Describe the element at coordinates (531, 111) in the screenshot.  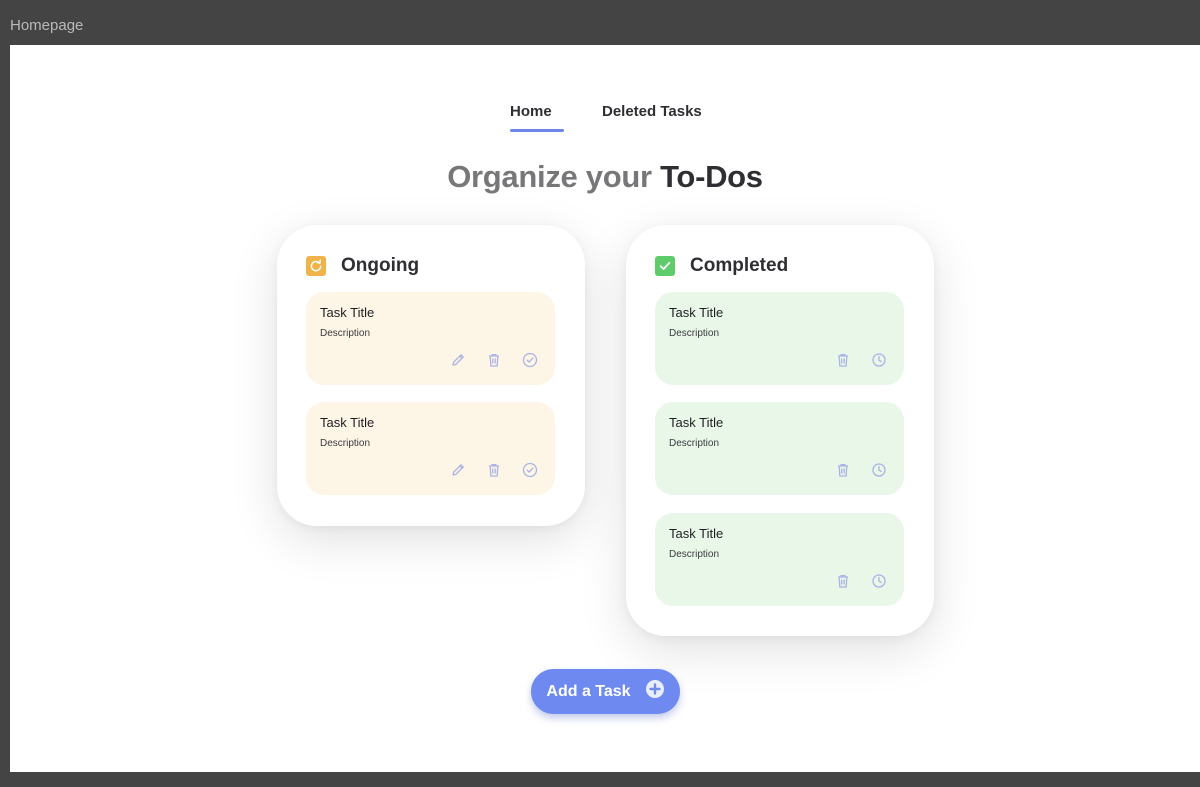
I see `tab-home: Home` at that location.